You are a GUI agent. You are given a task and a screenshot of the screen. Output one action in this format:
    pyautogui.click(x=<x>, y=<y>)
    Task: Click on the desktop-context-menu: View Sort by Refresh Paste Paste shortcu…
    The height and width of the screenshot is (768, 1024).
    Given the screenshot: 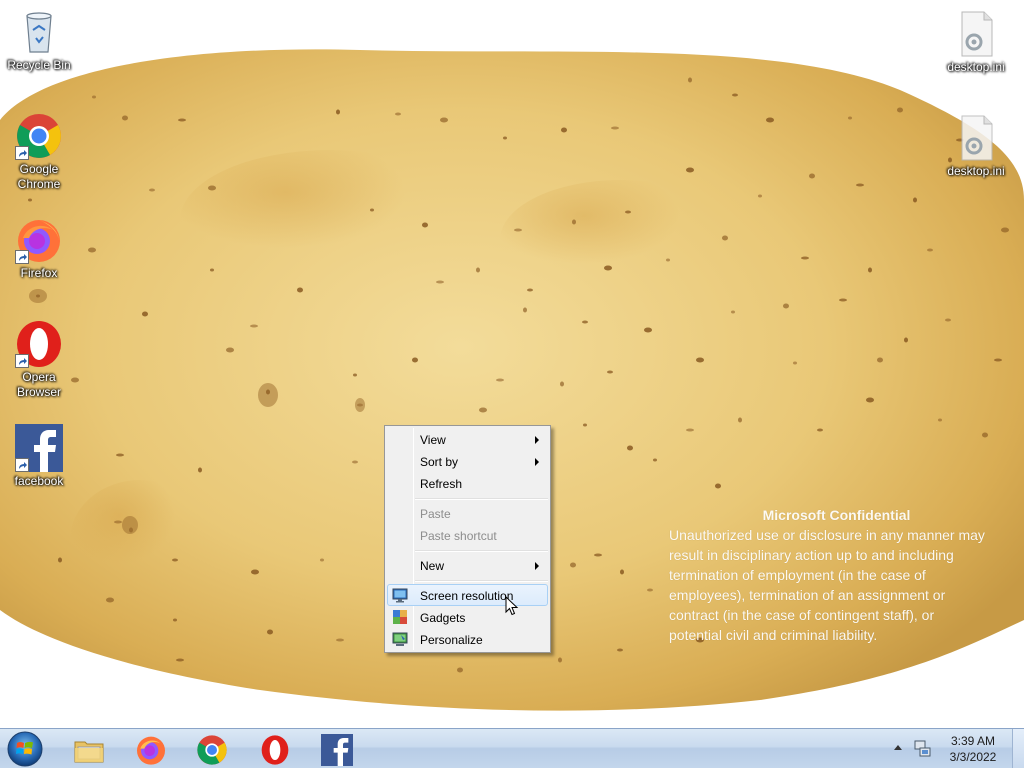 What is the action you would take?
    pyautogui.click(x=467, y=539)
    